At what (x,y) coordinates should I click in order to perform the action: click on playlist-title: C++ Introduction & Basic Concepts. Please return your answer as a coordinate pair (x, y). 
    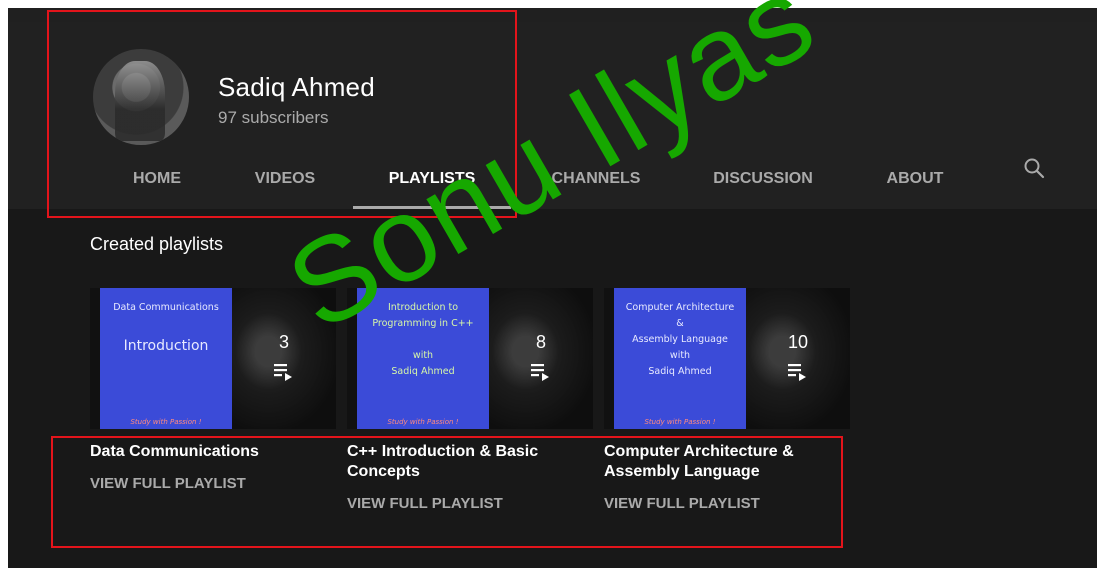
    Looking at the image, I should click on (467, 462).